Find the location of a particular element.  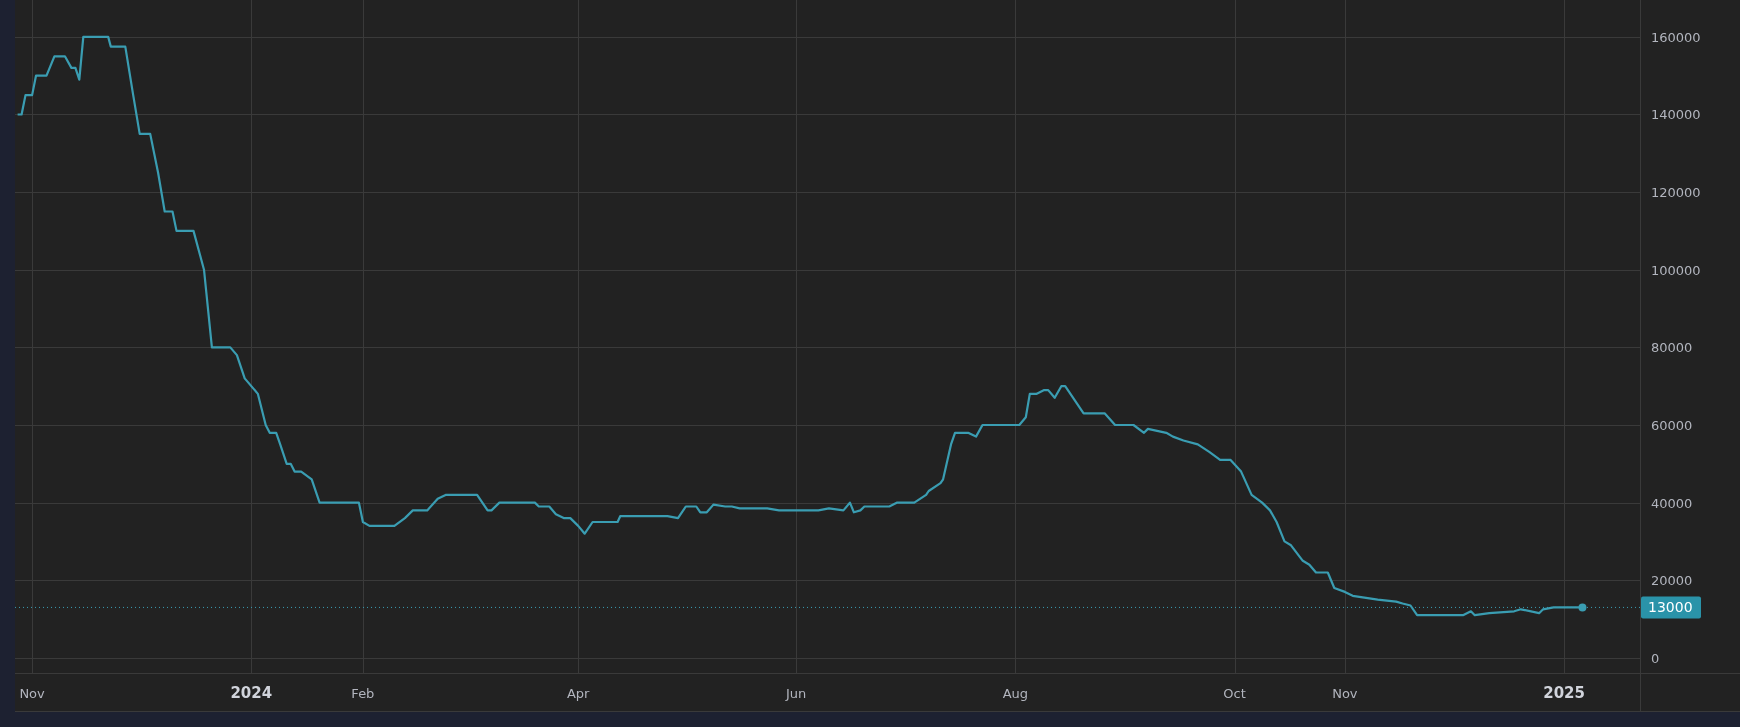

y-axis-label: 0 is located at coordinates (1655, 658).